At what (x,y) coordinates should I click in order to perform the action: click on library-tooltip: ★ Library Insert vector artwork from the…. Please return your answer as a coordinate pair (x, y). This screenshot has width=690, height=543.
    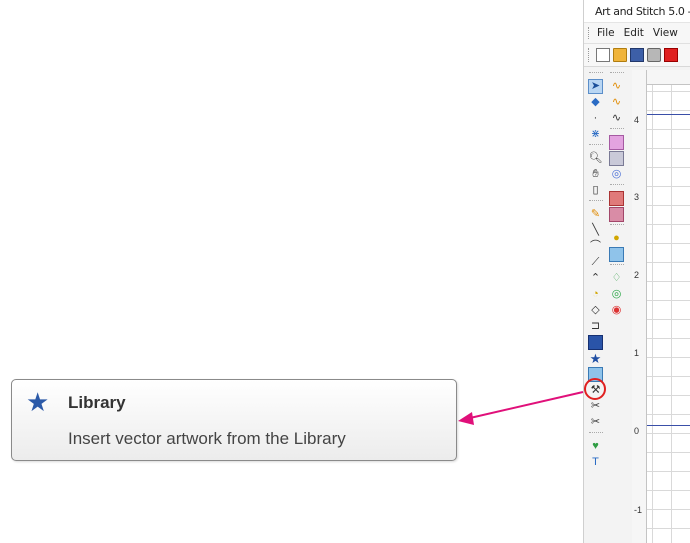
    Looking at the image, I should click on (234, 420).